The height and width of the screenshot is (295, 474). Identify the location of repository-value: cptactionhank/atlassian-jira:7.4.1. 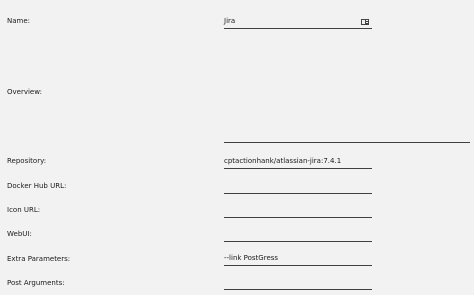
(283, 161).